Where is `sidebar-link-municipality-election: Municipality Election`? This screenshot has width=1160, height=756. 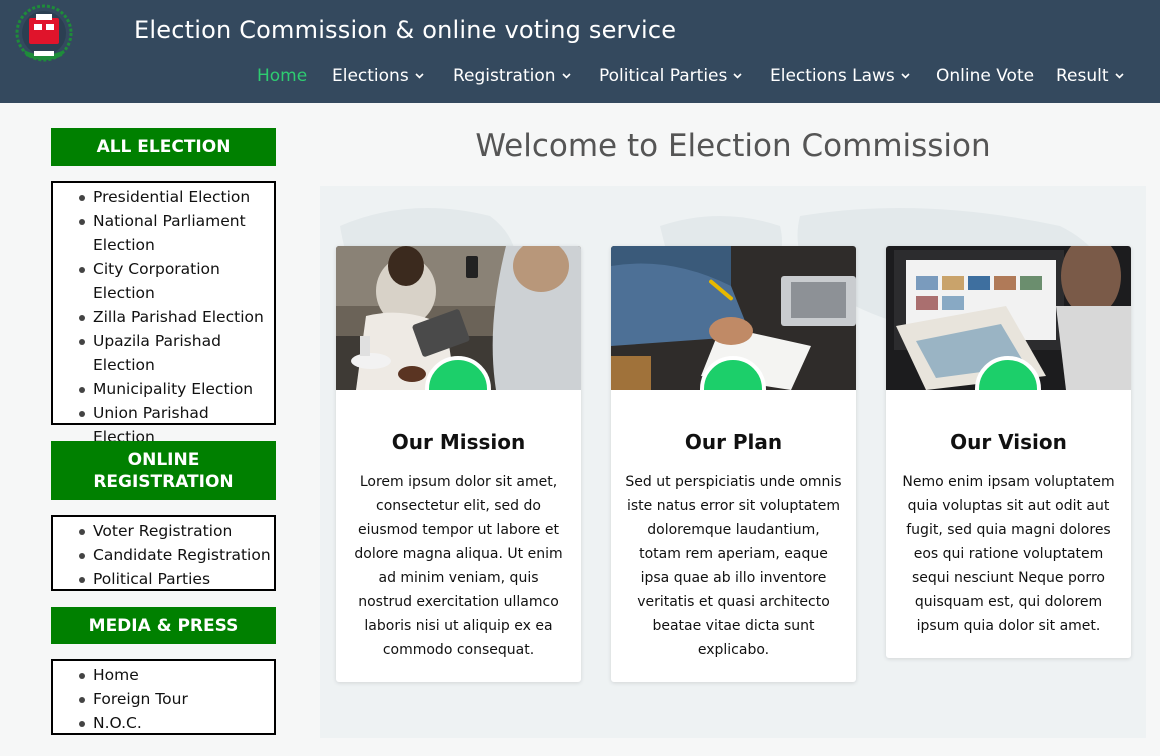 sidebar-link-municipality-election: Municipality Election is located at coordinates (175, 389).